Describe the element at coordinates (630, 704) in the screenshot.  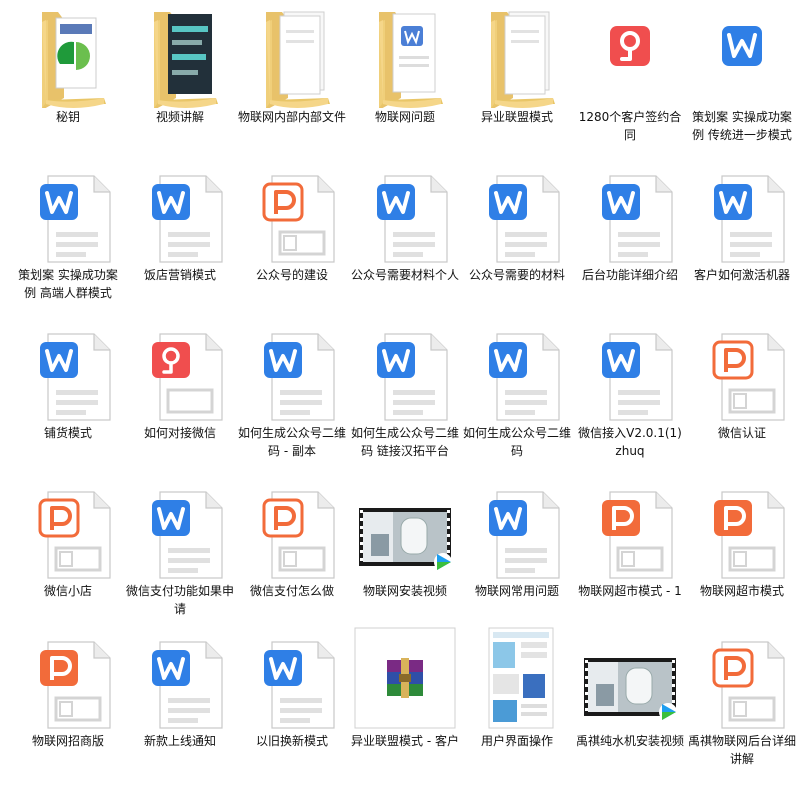
I see `file-item: 禹祺纯水机安装视频` at that location.